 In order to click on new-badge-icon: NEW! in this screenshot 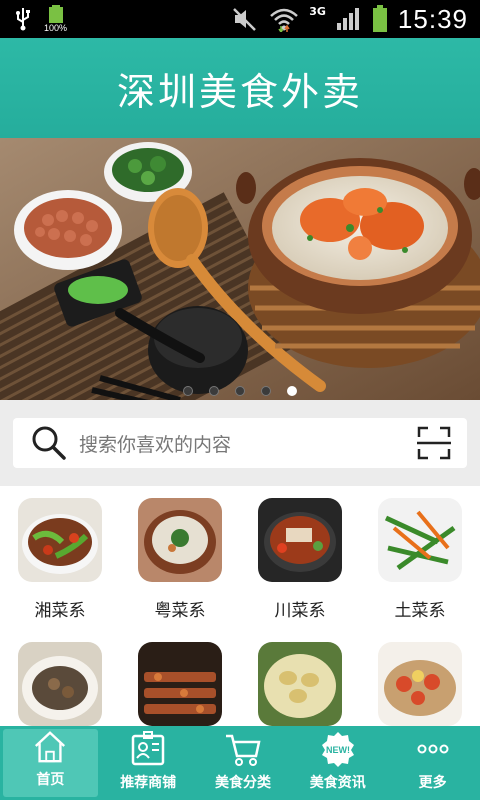, I will do `click(337, 749)`.